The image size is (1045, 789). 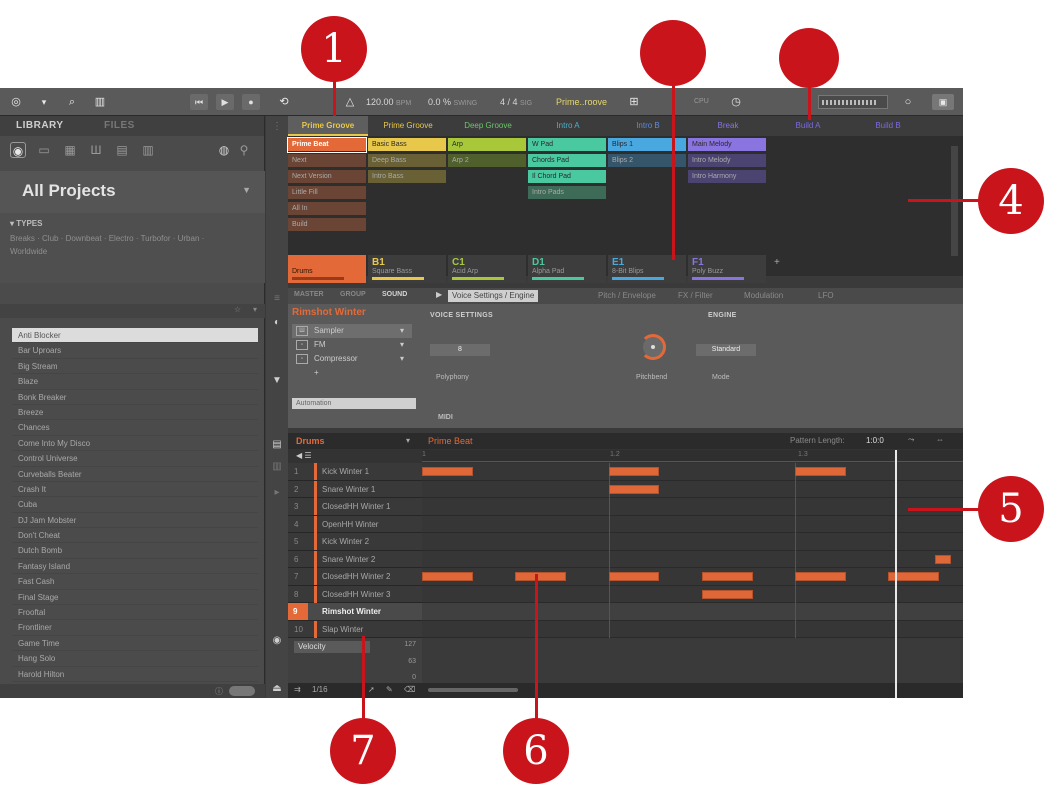 I want to click on project-list-item: Fast Cash, so click(x=135, y=582).